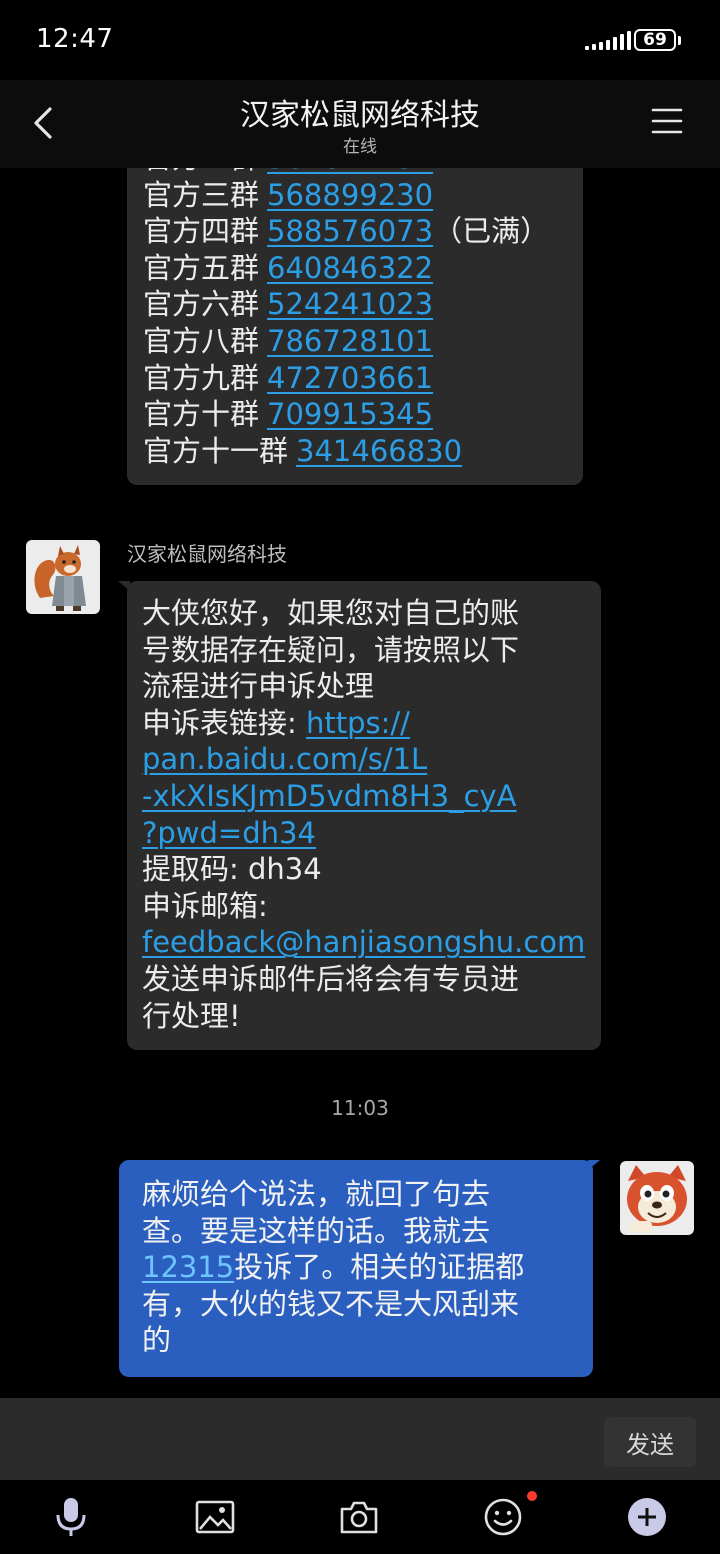 The image size is (720, 1554). What do you see at coordinates (350, 341) in the screenshot?
I see `group-number-link: 786728101` at bounding box center [350, 341].